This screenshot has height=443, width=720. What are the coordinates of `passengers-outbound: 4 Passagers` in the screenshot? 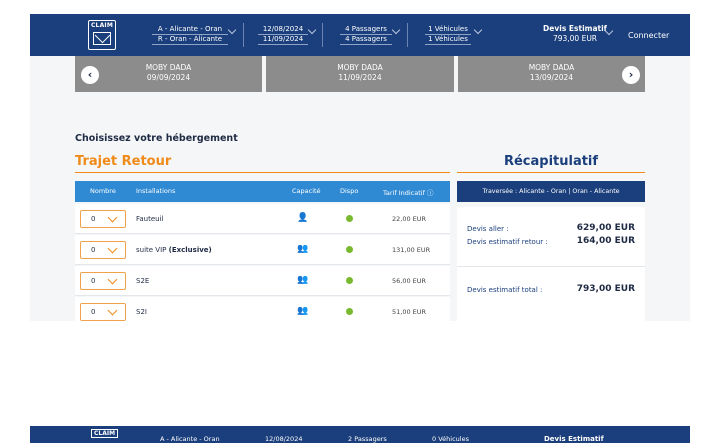 It's located at (366, 30).